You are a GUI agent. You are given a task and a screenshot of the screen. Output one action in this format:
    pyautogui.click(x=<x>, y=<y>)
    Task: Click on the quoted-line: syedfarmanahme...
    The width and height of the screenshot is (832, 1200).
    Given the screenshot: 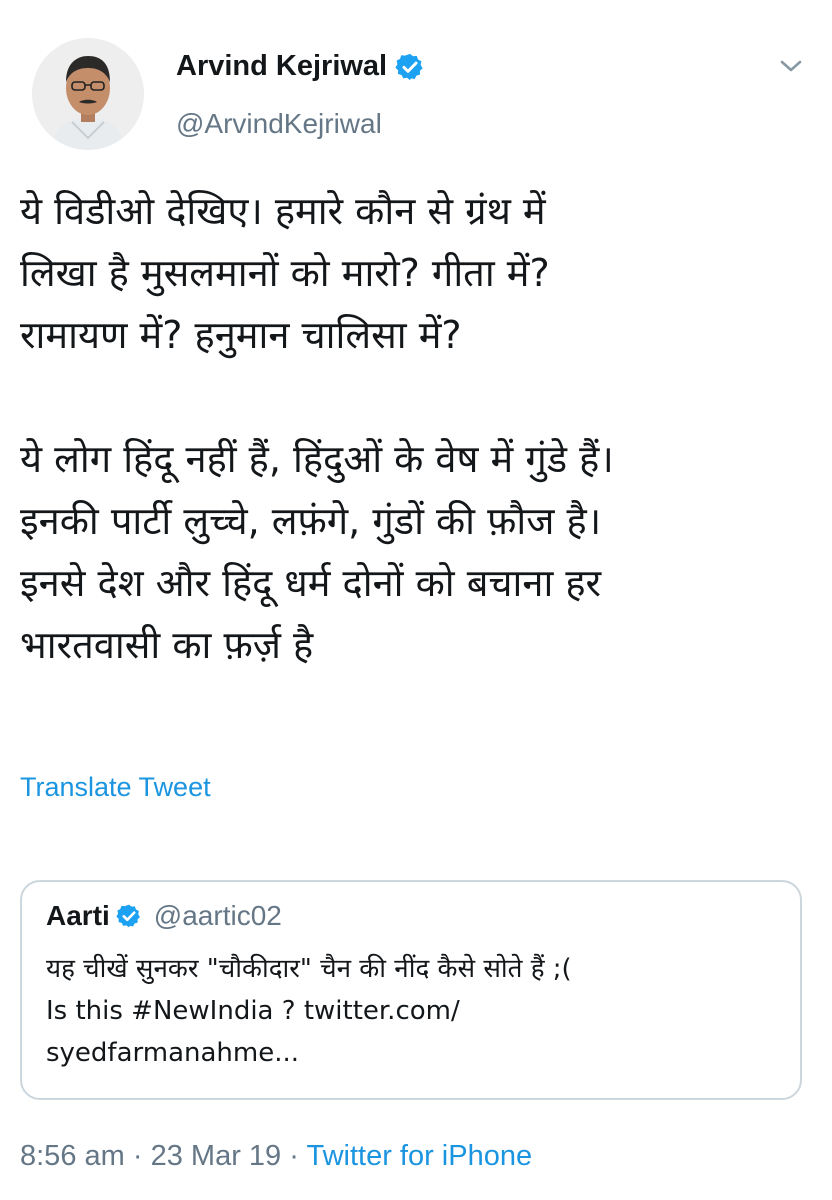 What is the action you would take?
    pyautogui.click(x=173, y=1053)
    